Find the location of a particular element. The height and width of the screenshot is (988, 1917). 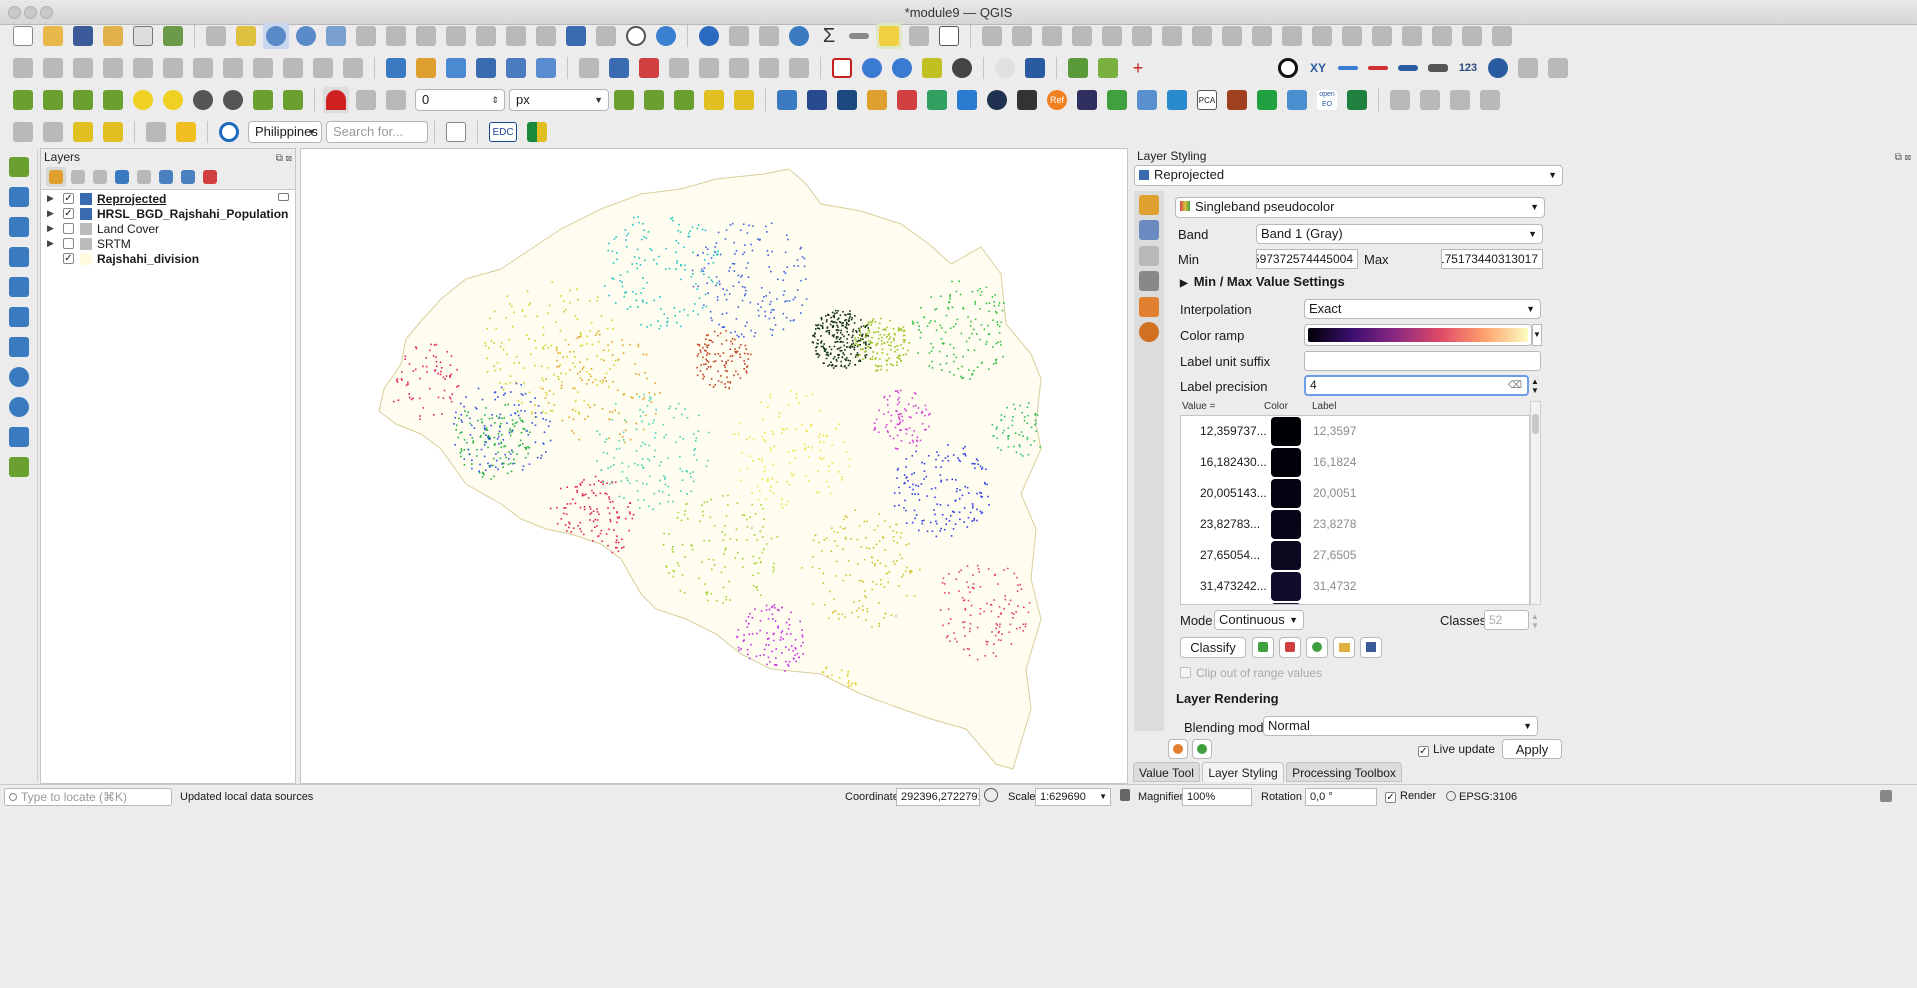

undo-style-button is located at coordinates (1178, 749).